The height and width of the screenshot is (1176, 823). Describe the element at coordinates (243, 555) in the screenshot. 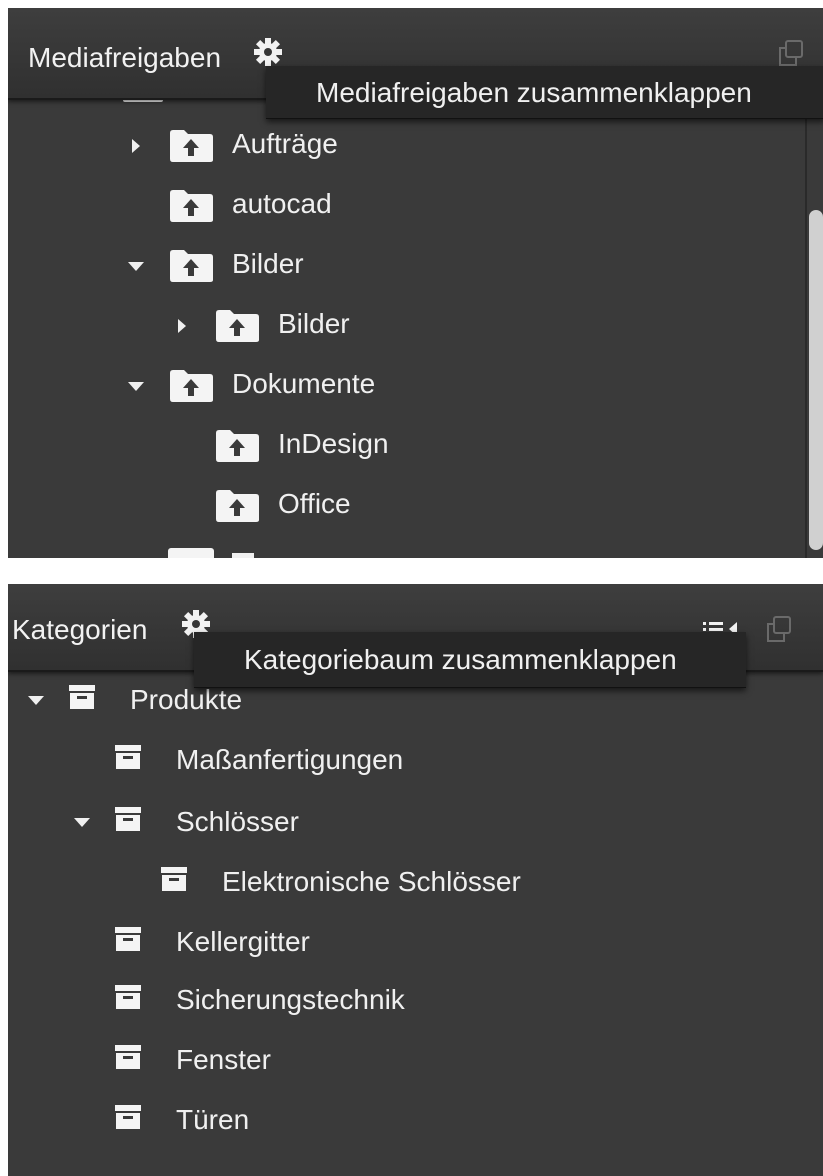

I see `partial-label-bottom` at that location.